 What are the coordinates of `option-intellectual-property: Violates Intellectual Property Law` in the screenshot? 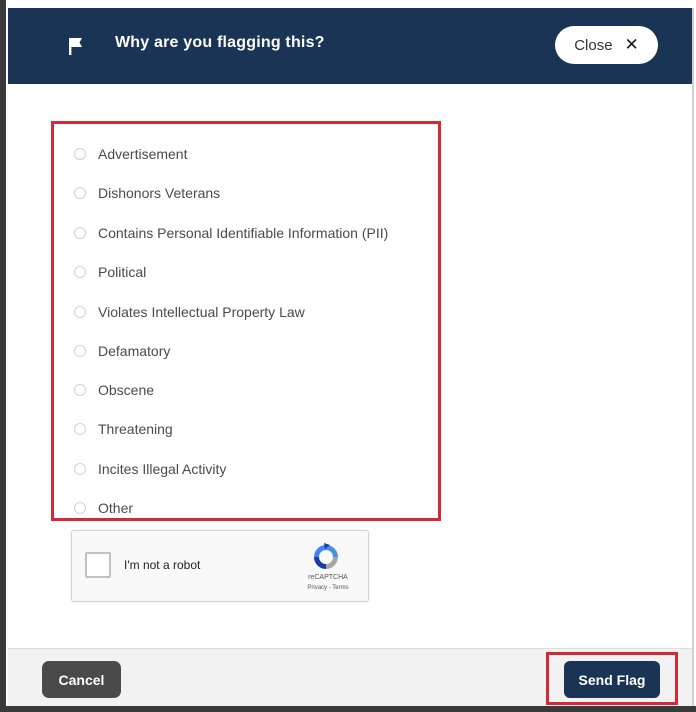 It's located at (189, 312).